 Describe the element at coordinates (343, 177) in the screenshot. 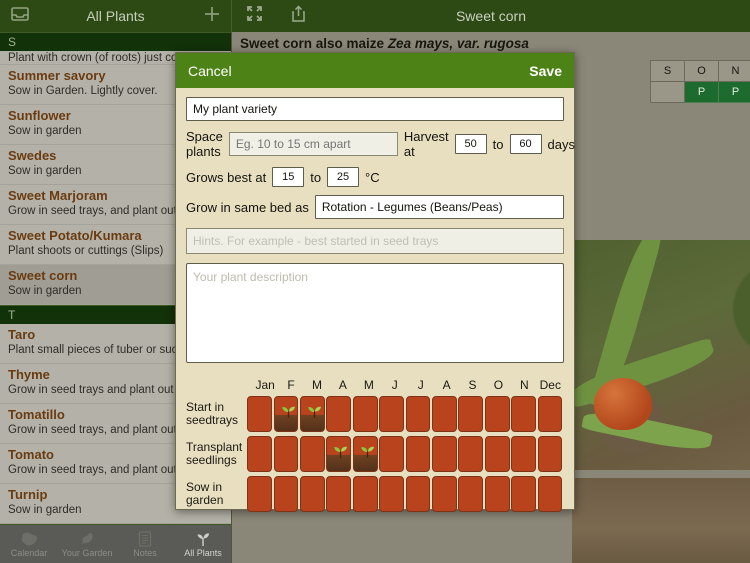

I see `grows-best-to-input` at that location.